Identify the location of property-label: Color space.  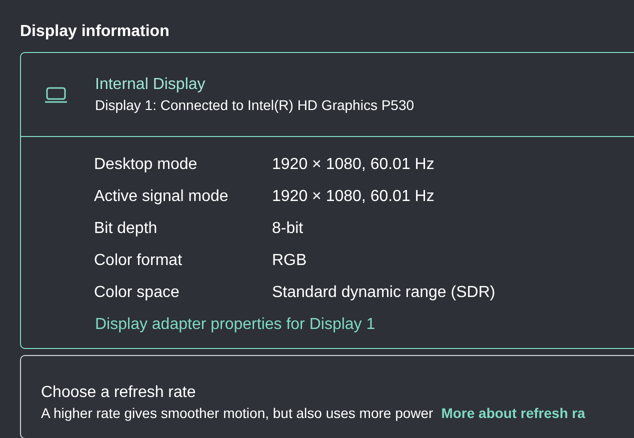
(137, 293).